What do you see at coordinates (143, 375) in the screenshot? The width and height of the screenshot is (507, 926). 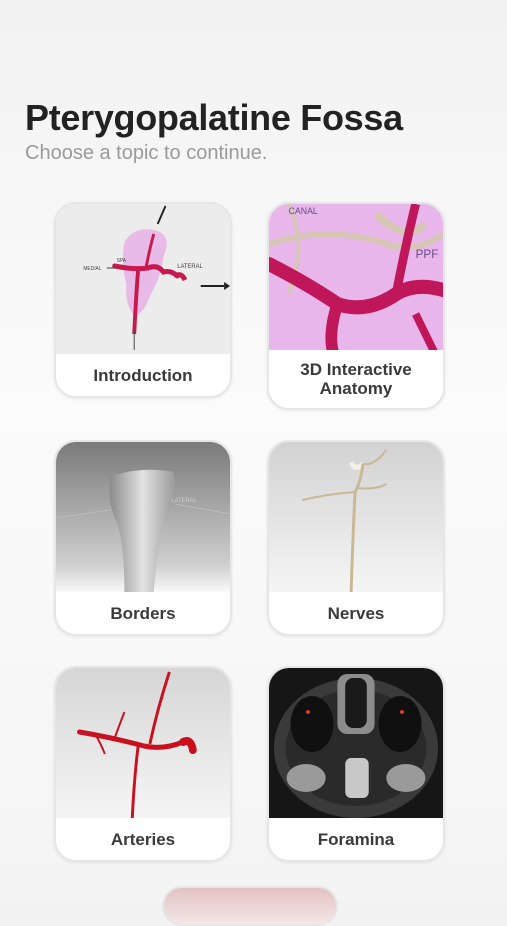 I see `topic-label: Introduction` at bounding box center [143, 375].